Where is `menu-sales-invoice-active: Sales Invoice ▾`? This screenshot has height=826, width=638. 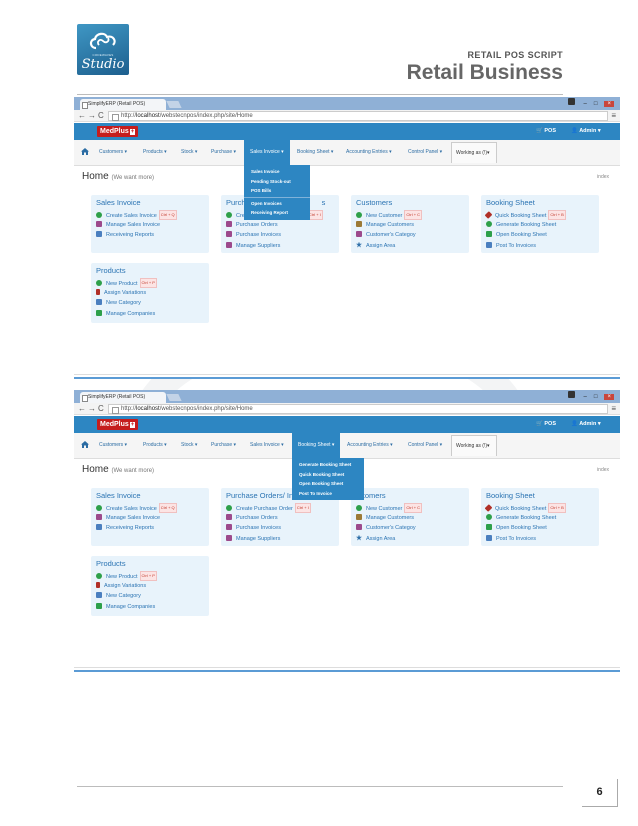 menu-sales-invoice-active: Sales Invoice ▾ is located at coordinates (267, 152).